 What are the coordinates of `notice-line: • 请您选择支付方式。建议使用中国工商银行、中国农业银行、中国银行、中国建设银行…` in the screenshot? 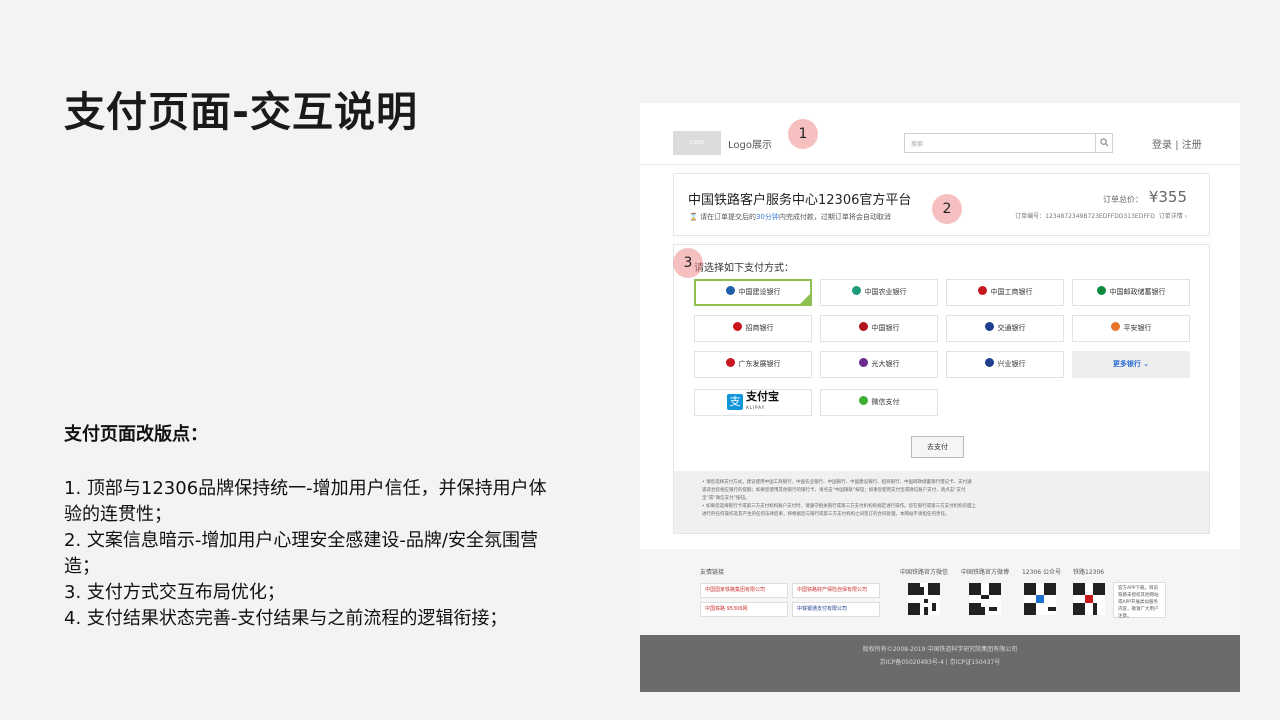 It's located at (837, 482).